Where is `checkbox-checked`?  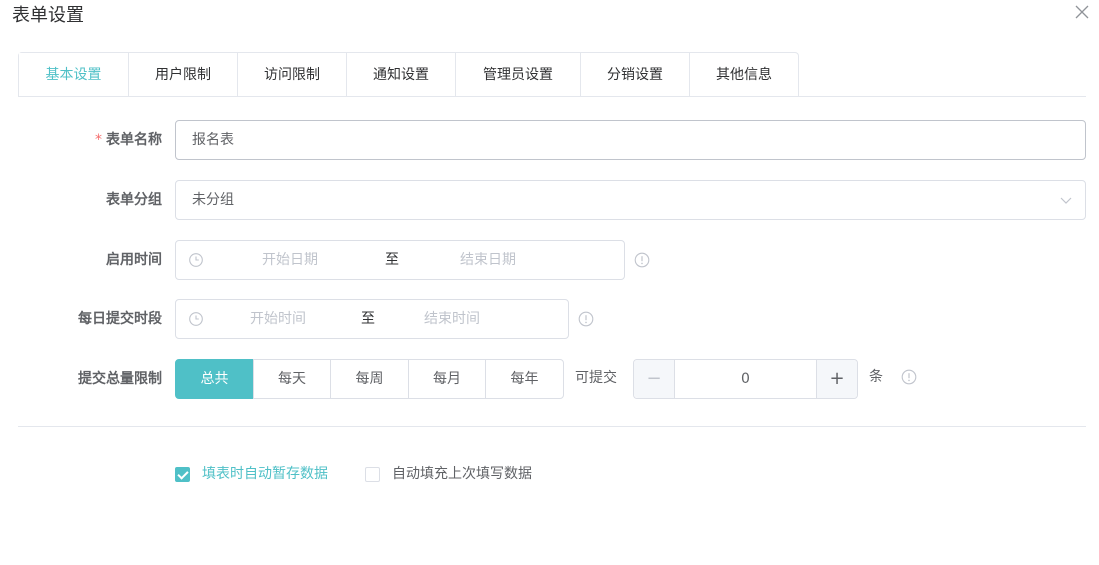
checkbox-checked is located at coordinates (182, 474).